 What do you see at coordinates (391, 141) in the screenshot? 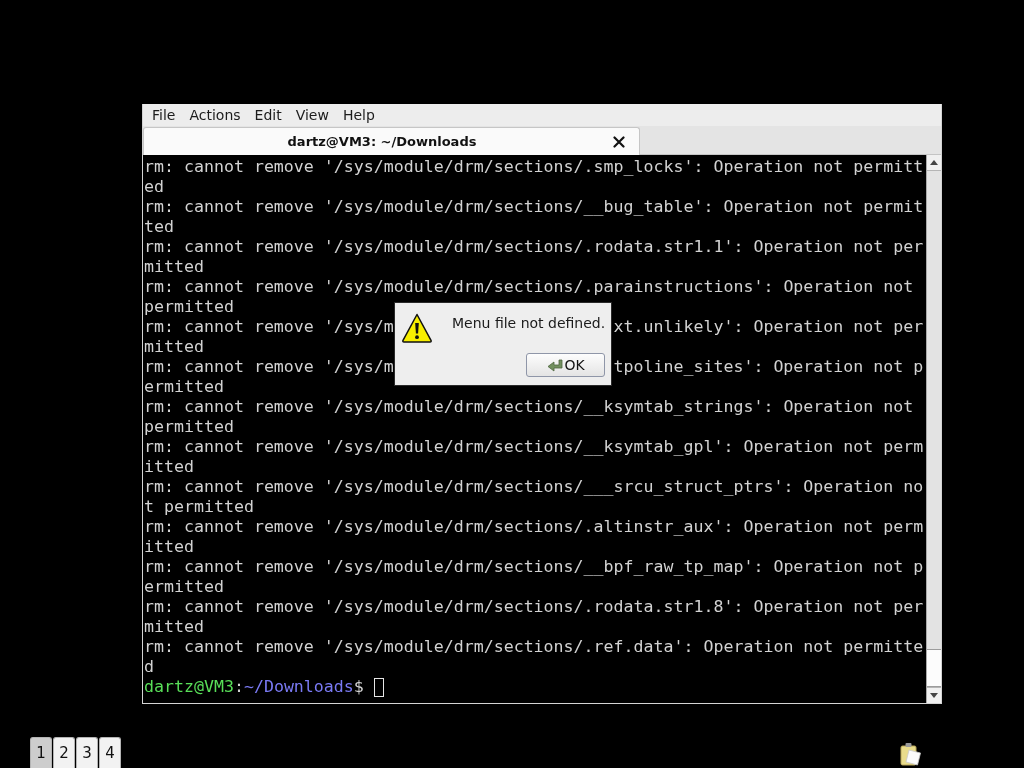
I see `terminal-tab: dartz@VM3: ~/Downloads` at bounding box center [391, 141].